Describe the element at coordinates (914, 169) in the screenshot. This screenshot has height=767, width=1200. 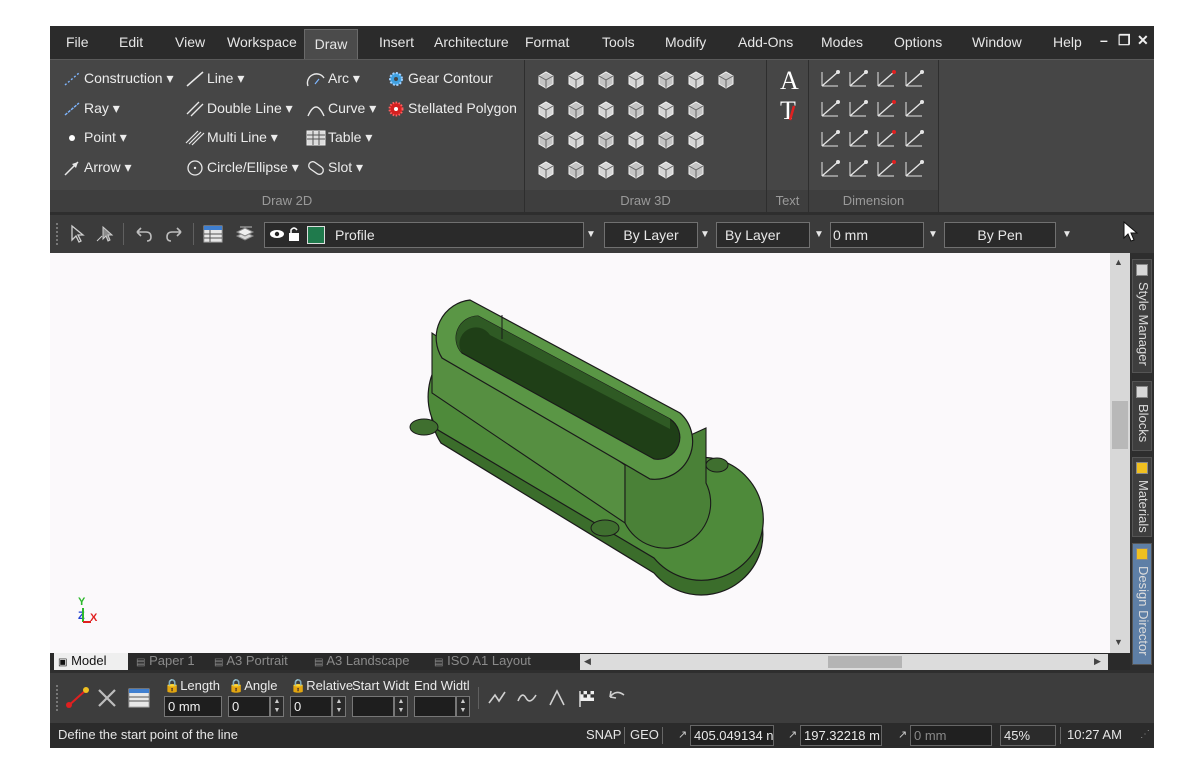
I see `tolerance-icon` at that location.